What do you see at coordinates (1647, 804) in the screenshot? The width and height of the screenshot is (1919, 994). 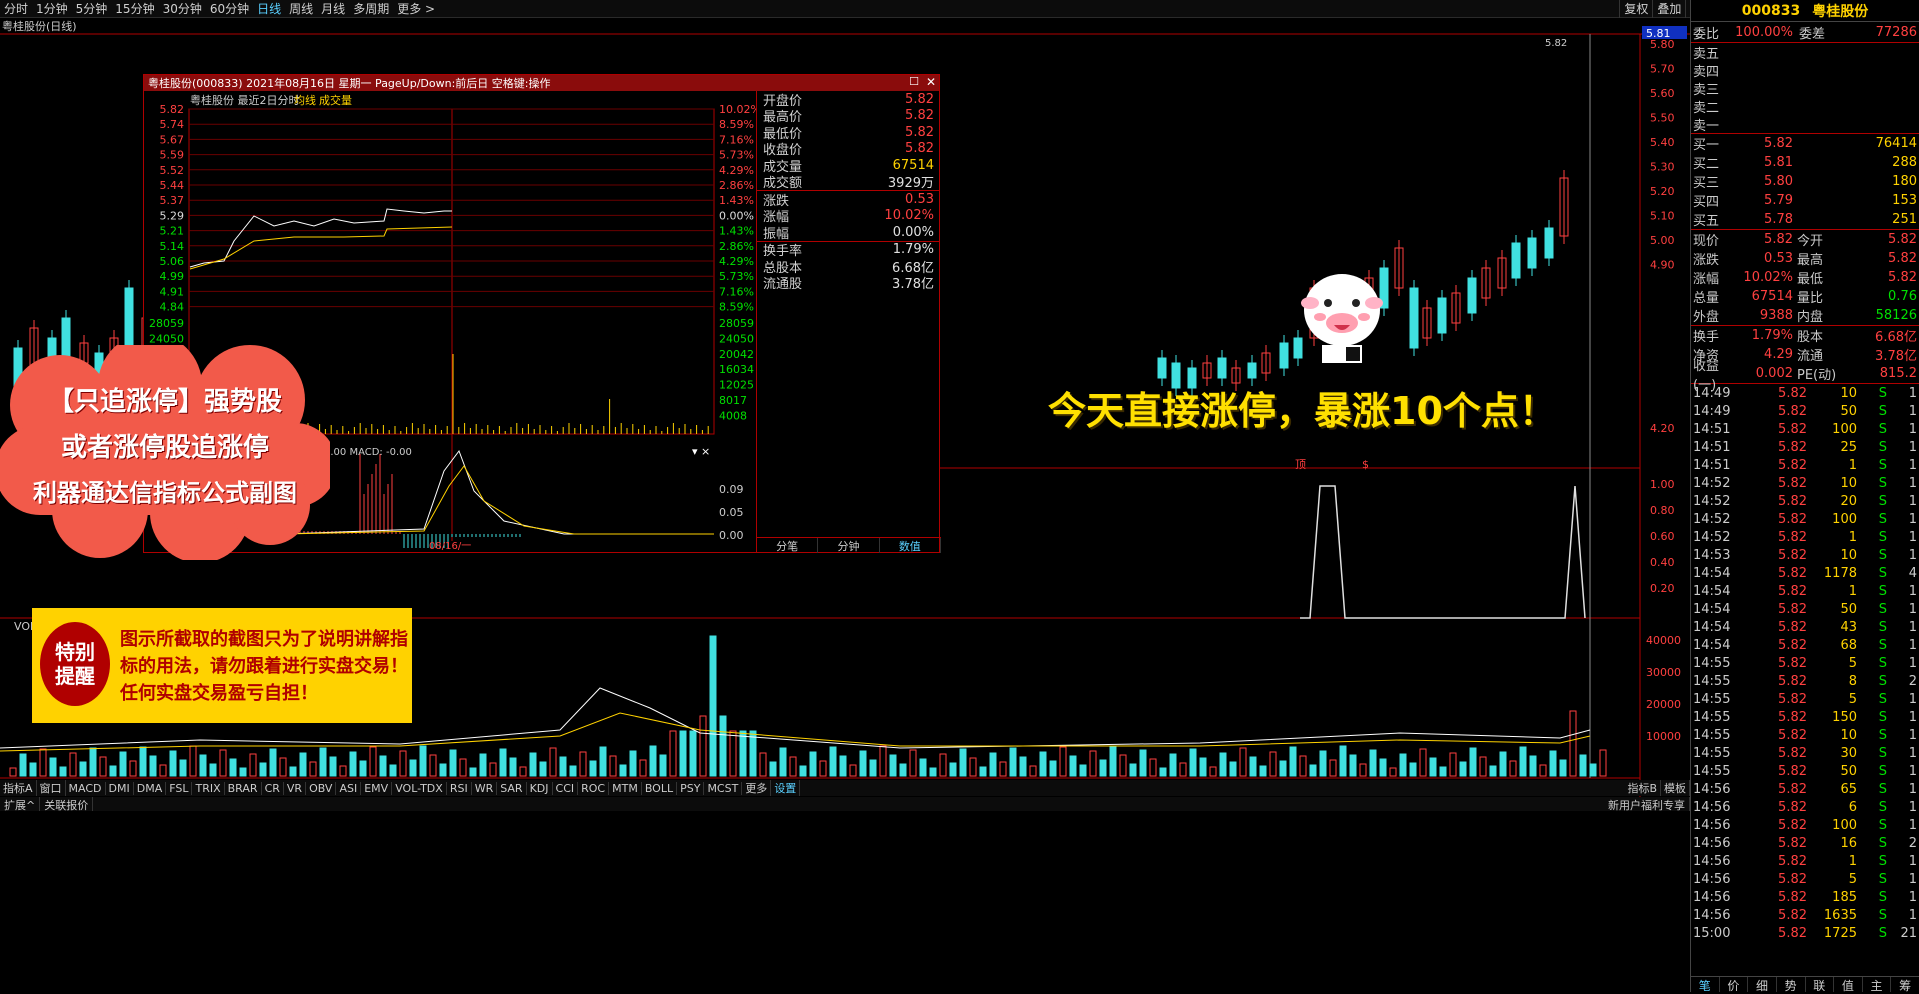 I see `status-promo: 新用户福利专享` at bounding box center [1647, 804].